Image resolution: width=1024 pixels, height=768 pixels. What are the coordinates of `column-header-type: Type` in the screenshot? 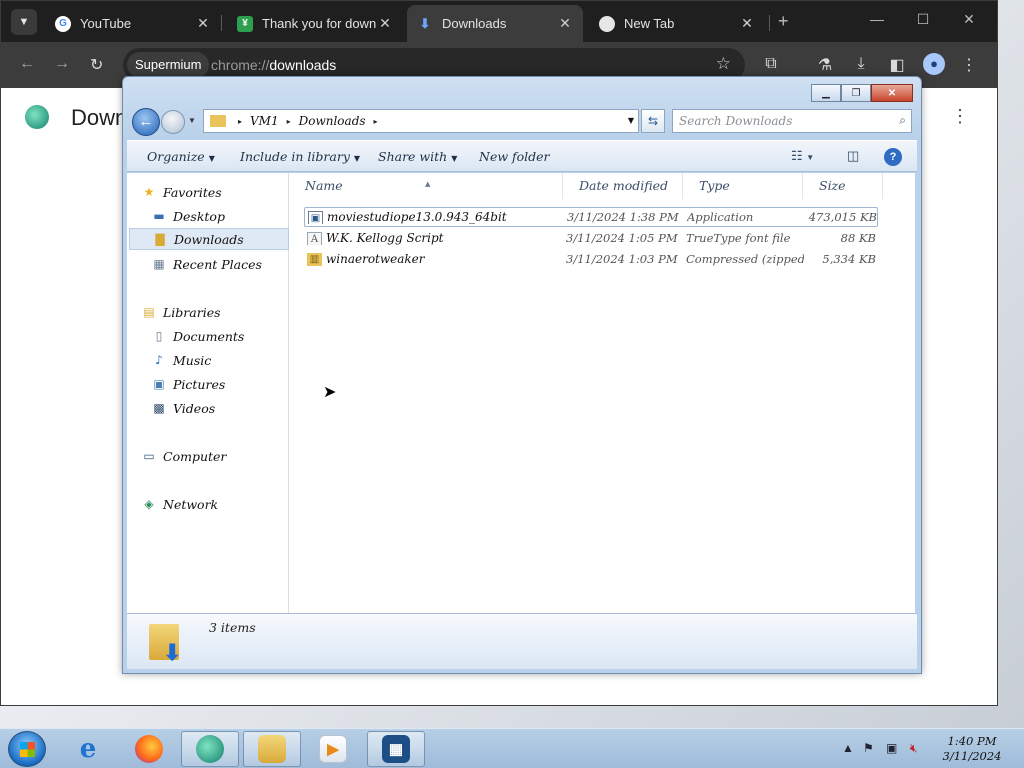 It's located at (743, 186).